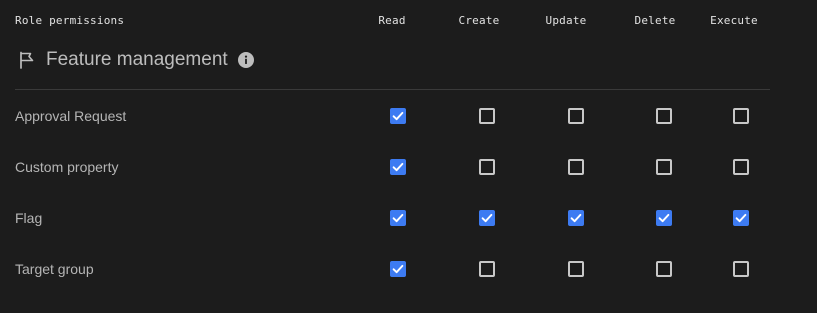  Describe the element at coordinates (67, 167) in the screenshot. I see `row-label-custom-property: Custom property` at that location.